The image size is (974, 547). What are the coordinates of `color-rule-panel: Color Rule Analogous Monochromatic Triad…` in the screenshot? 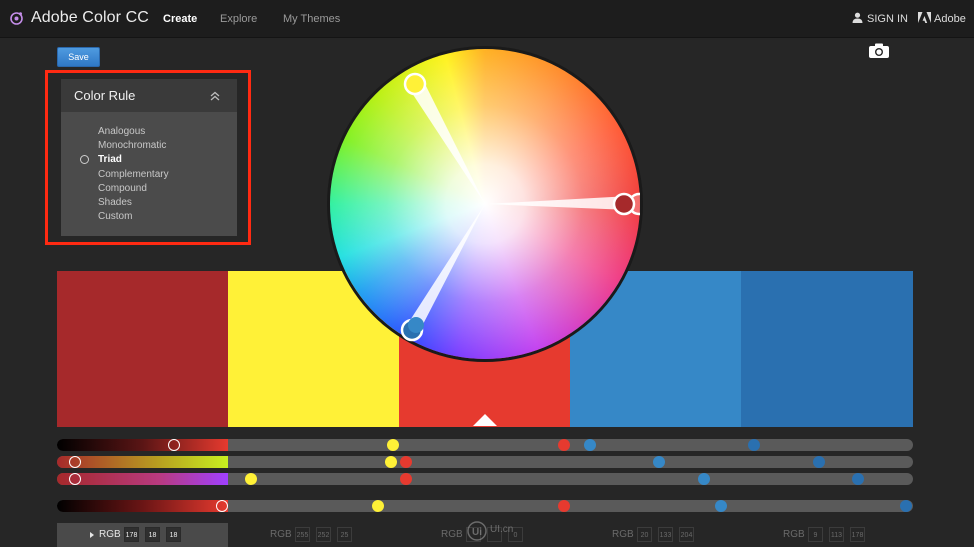 It's located at (149, 157).